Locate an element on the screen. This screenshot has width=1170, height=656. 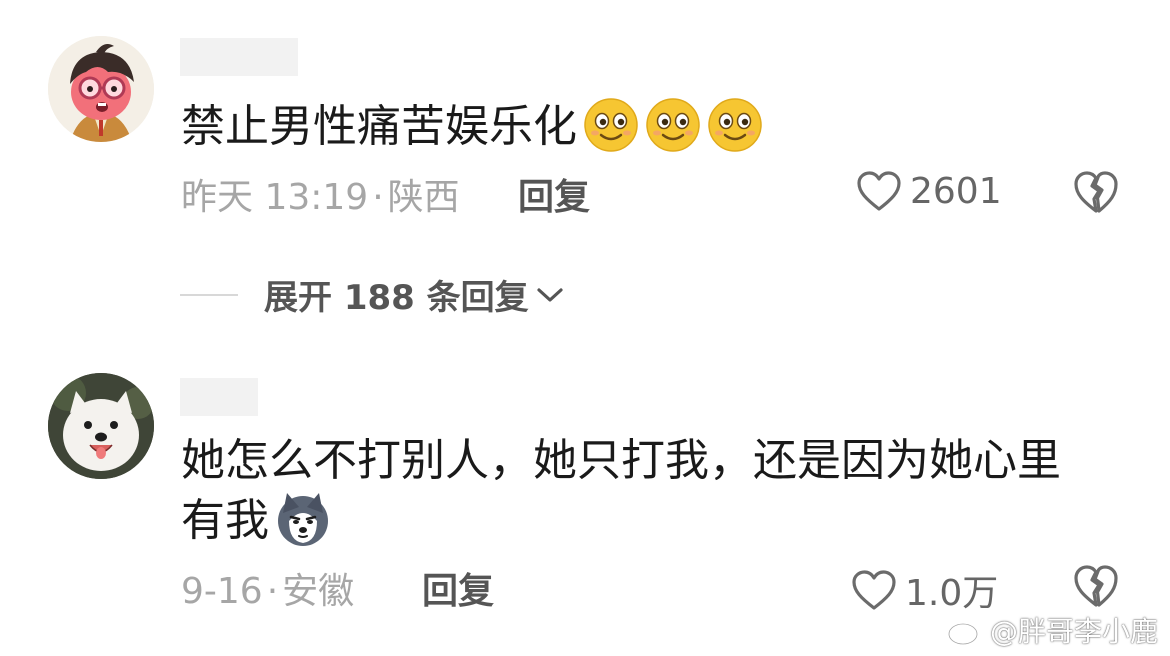
like-button: 1.0万 is located at coordinates (924, 590).